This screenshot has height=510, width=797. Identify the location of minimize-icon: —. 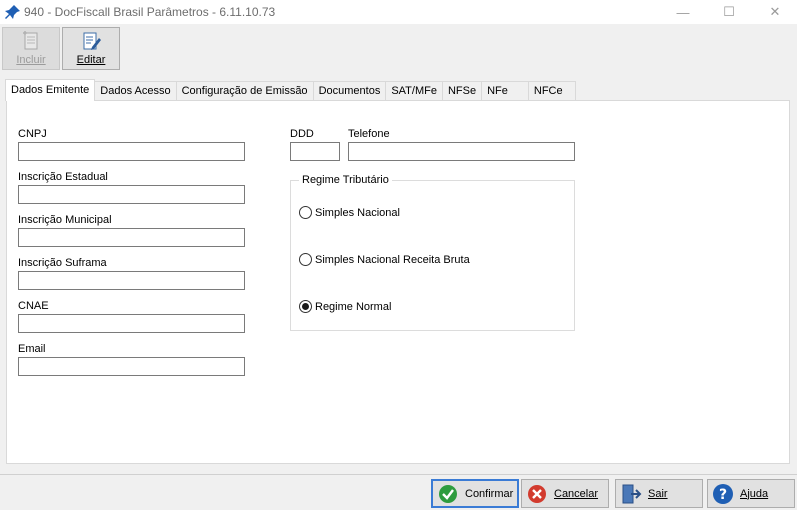
(683, 12).